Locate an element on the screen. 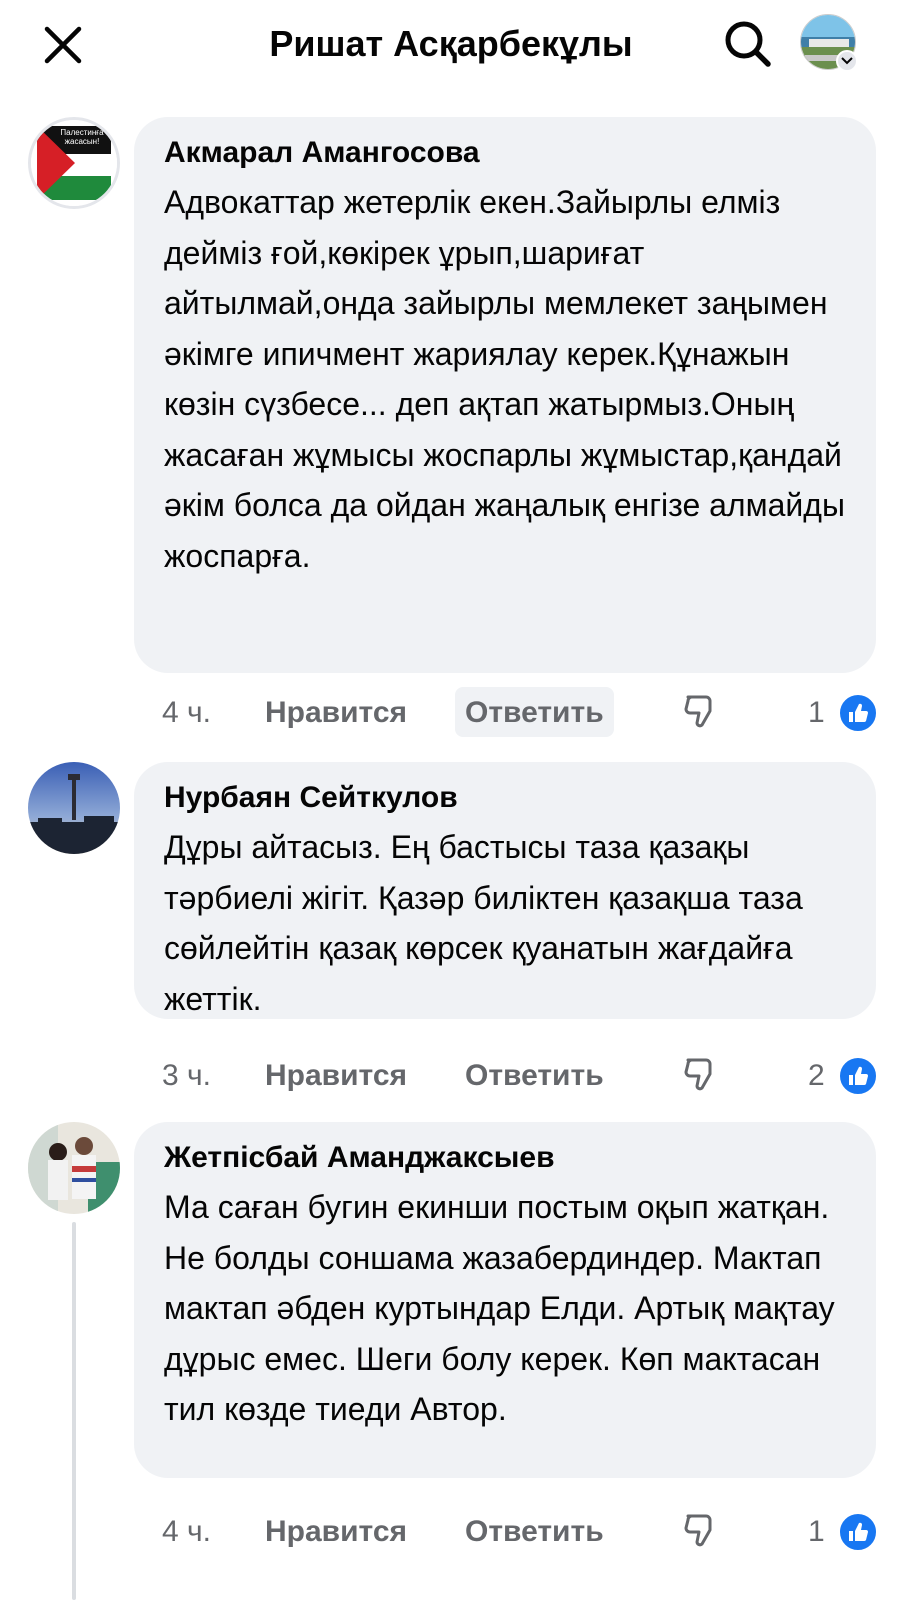  comment-actions: 3 ч. Нравится Ответить 2 is located at coordinates (451, 1075).